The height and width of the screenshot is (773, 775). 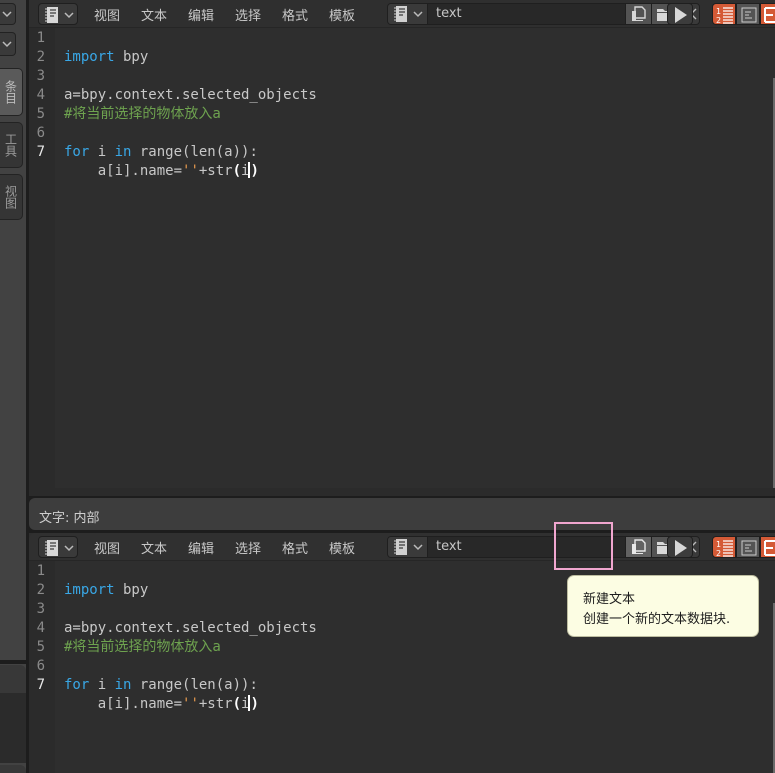 I want to click on svg-text: 2, so click(x=718, y=20).